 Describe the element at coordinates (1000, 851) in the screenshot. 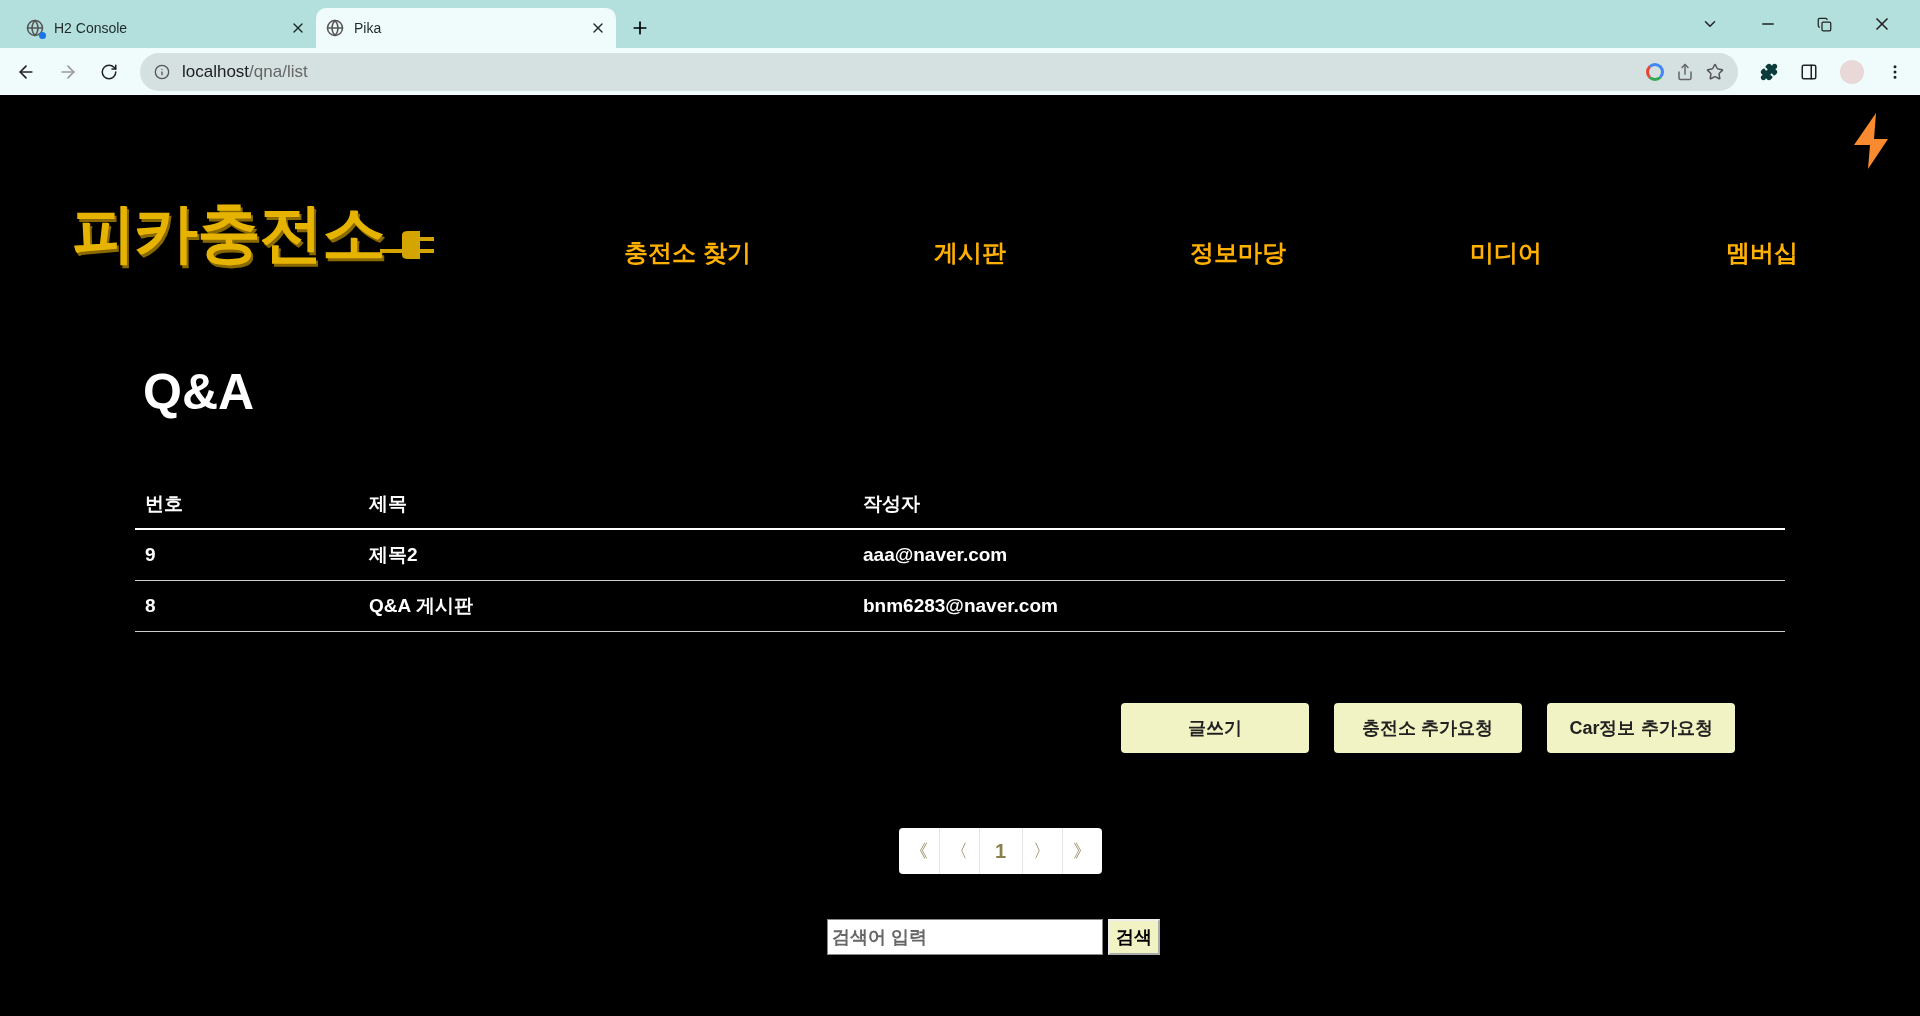

I see `page-link: 1` at that location.